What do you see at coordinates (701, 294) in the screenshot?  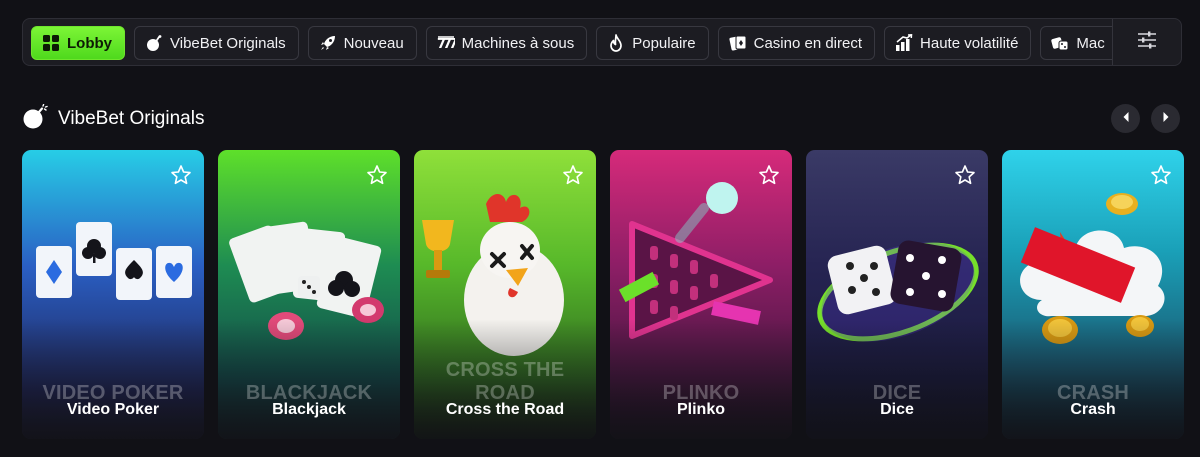 I see `game-card-plinko: PLINKO Plinko` at bounding box center [701, 294].